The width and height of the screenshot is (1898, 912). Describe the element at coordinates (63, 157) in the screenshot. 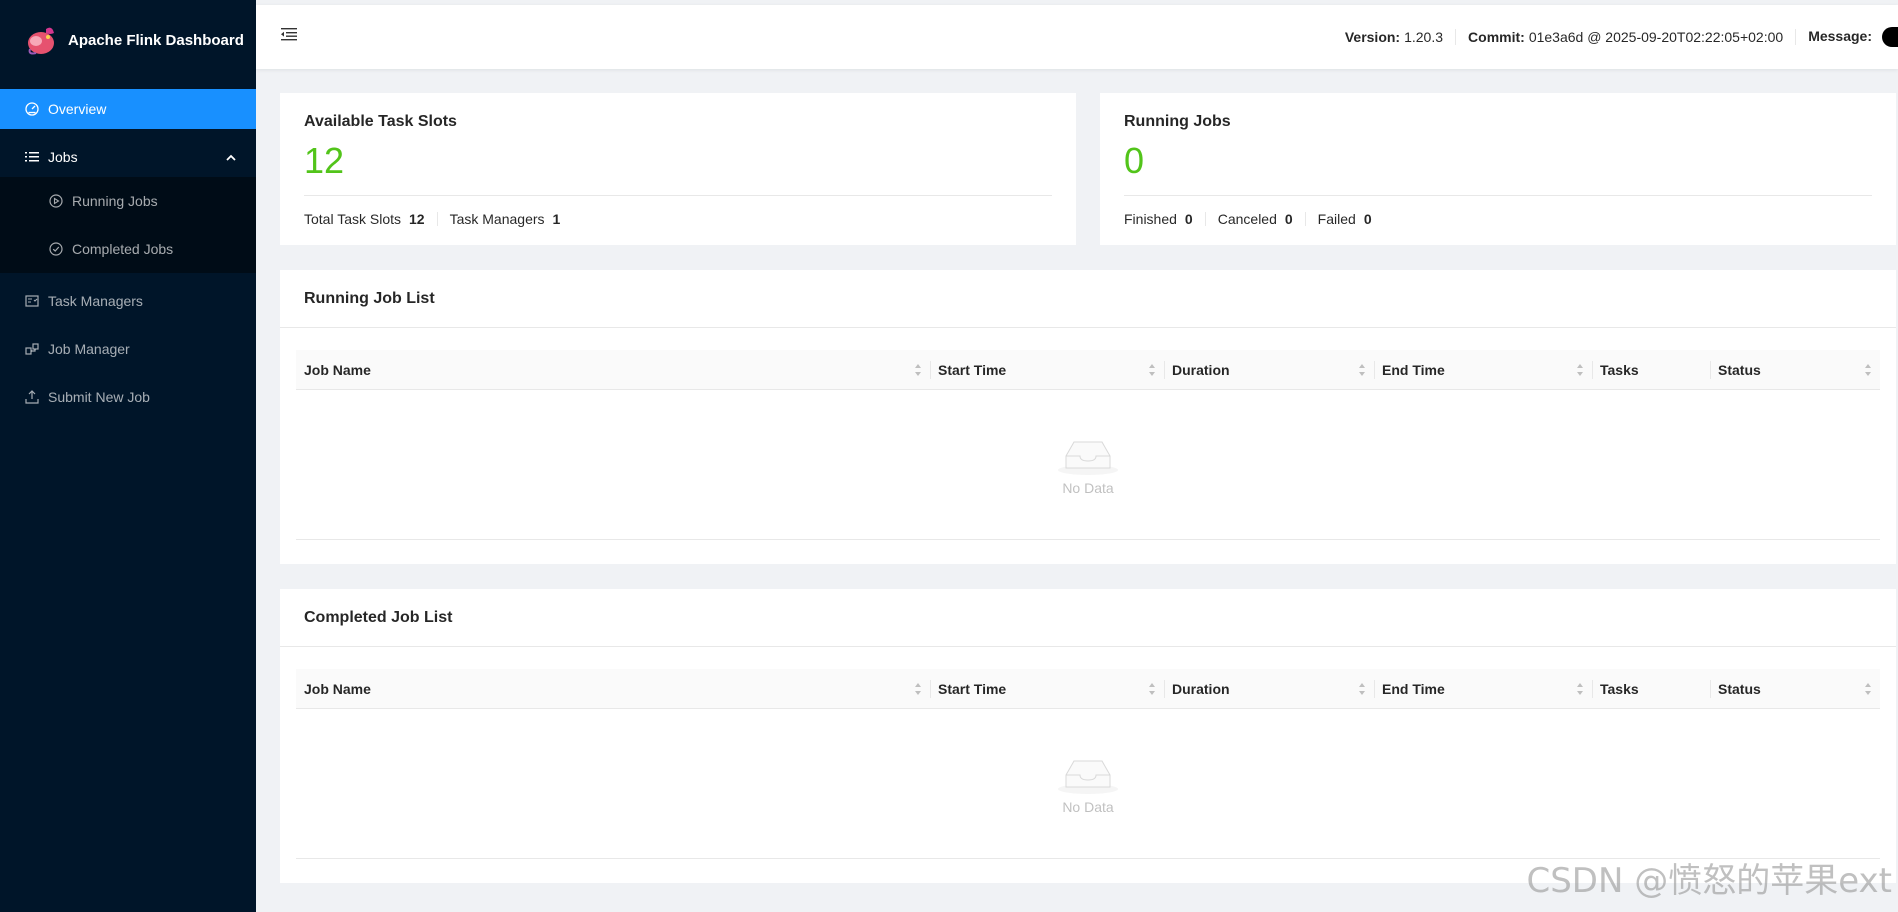

I see `sidebar-item-label: Jobs` at that location.